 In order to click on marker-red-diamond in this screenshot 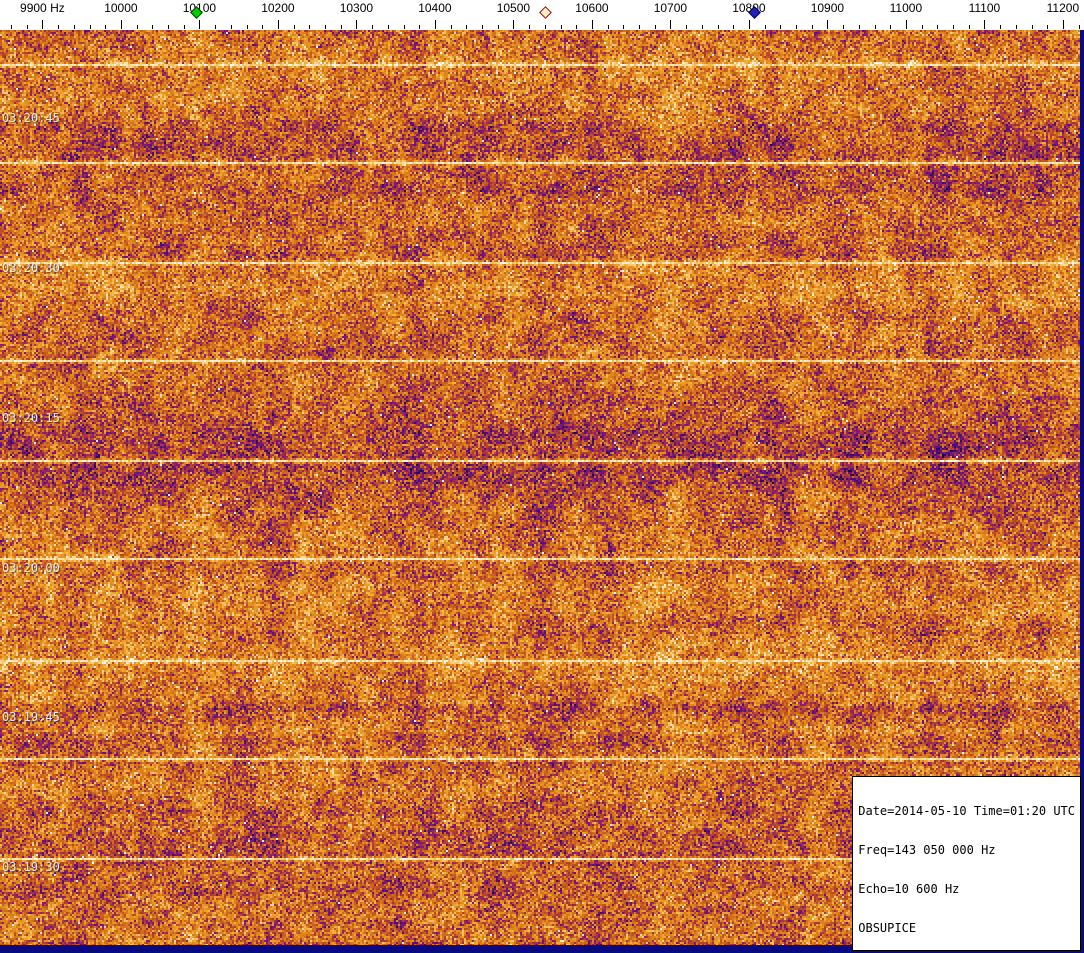, I will do `click(545, 12)`.